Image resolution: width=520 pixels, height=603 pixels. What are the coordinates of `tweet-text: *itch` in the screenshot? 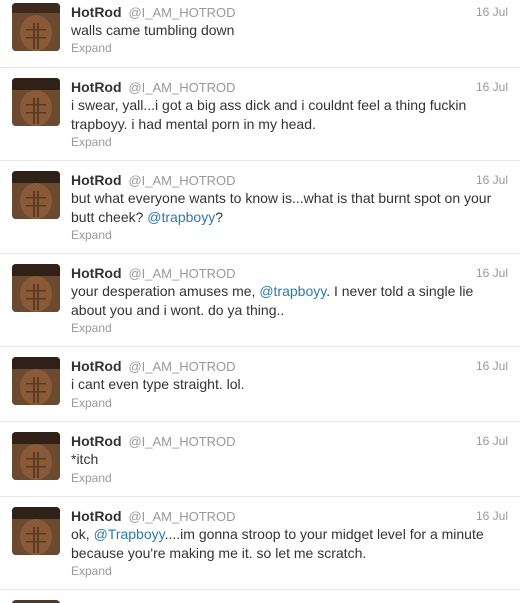 It's located at (289, 459).